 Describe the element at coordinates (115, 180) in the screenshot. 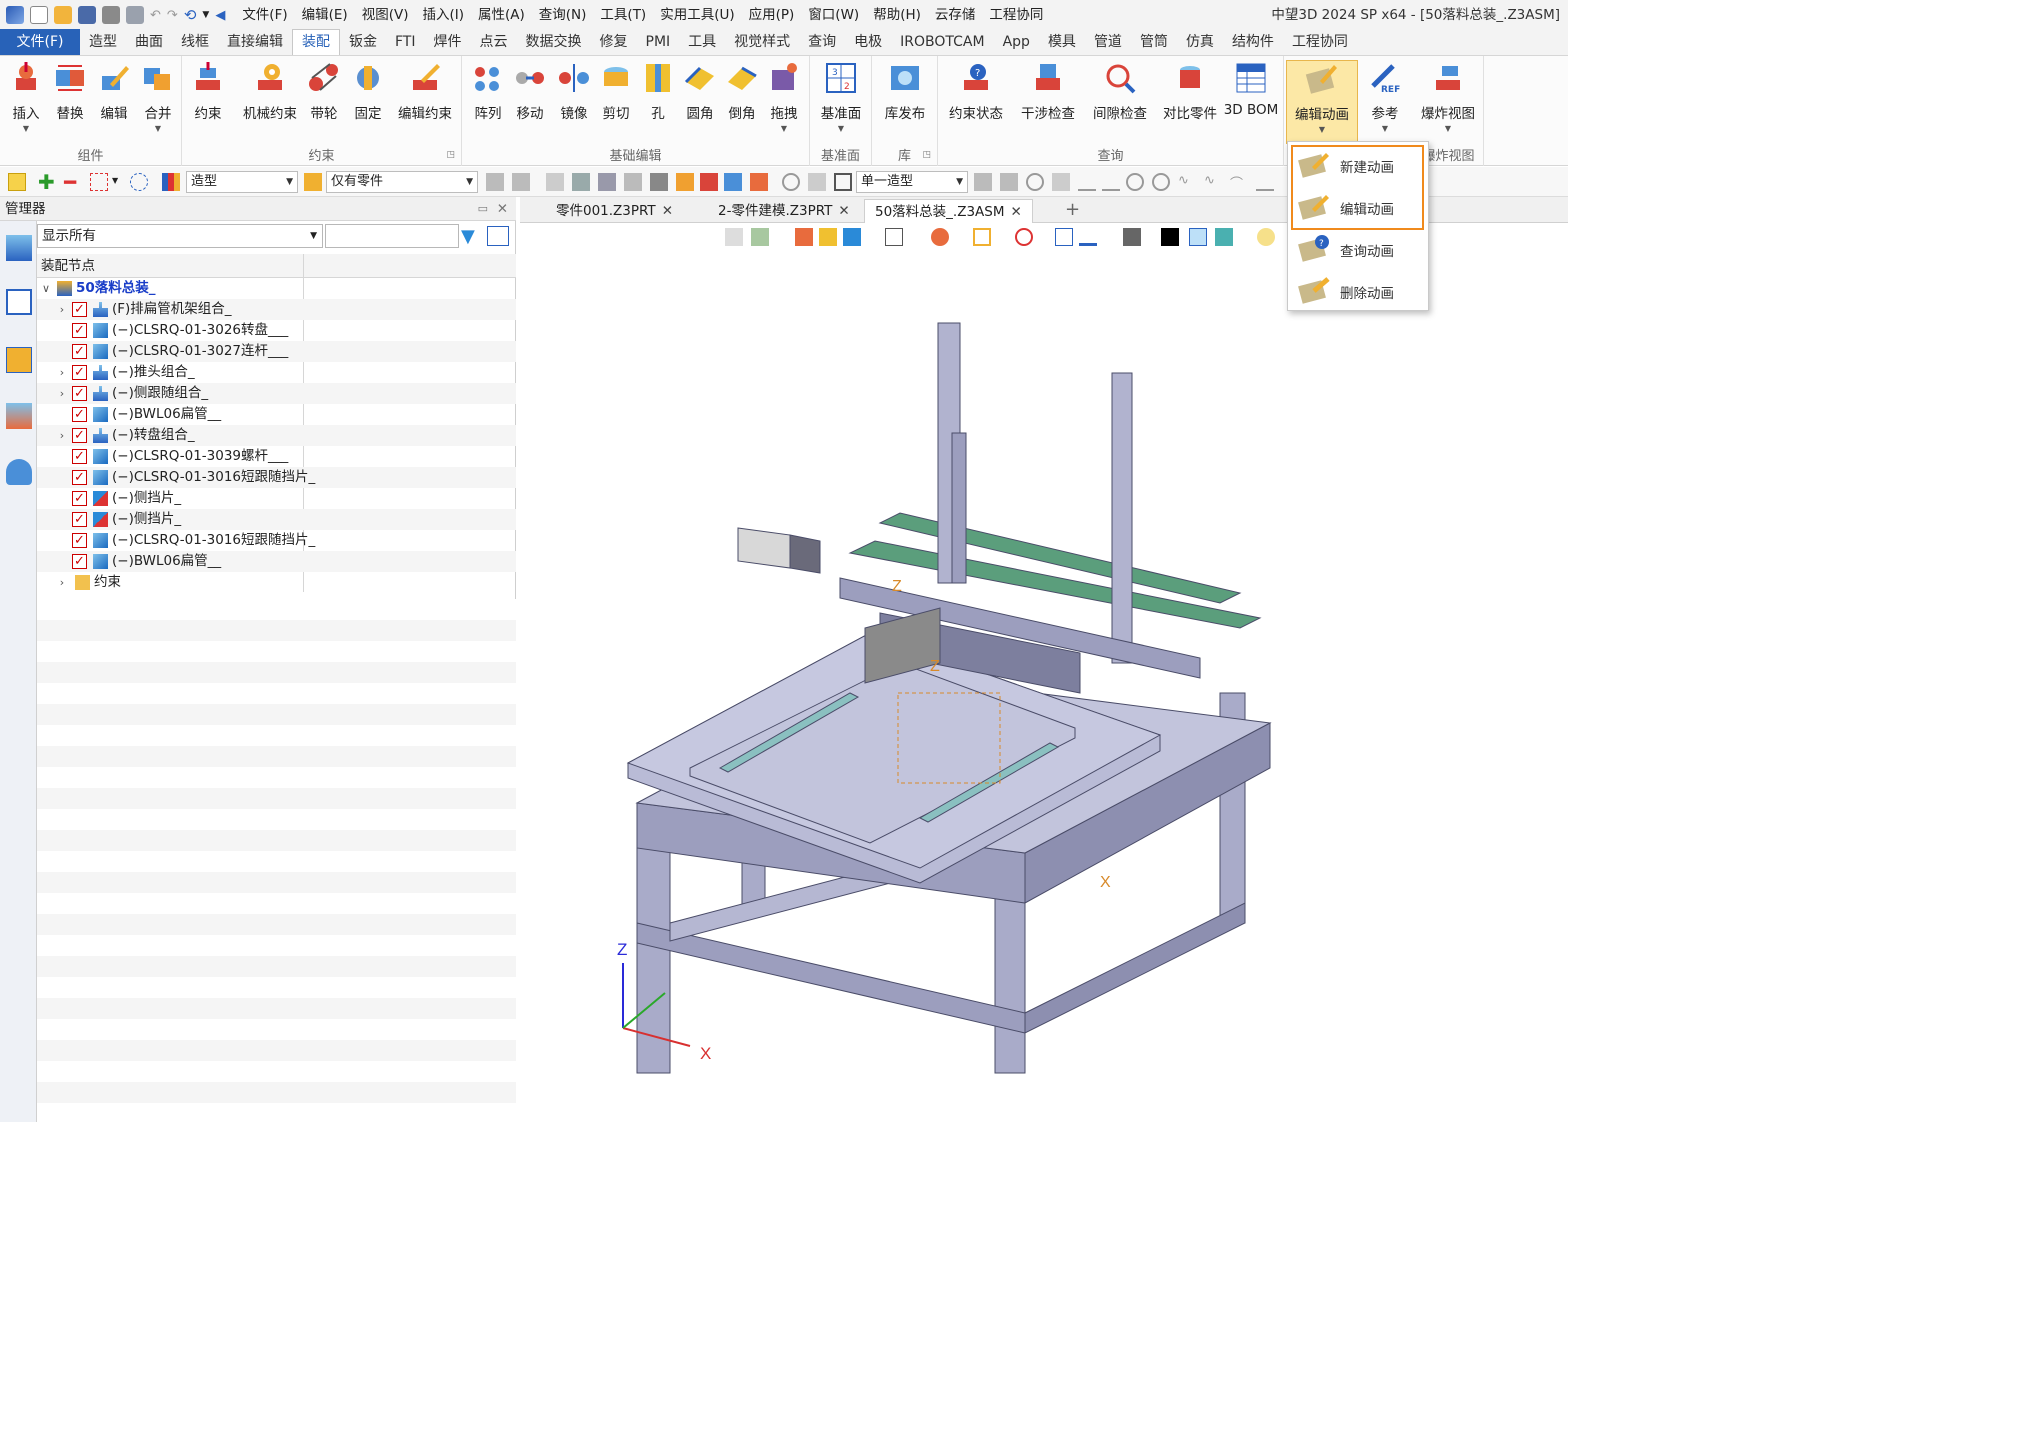

I see `box-select-dropdown-icon: ▼` at that location.